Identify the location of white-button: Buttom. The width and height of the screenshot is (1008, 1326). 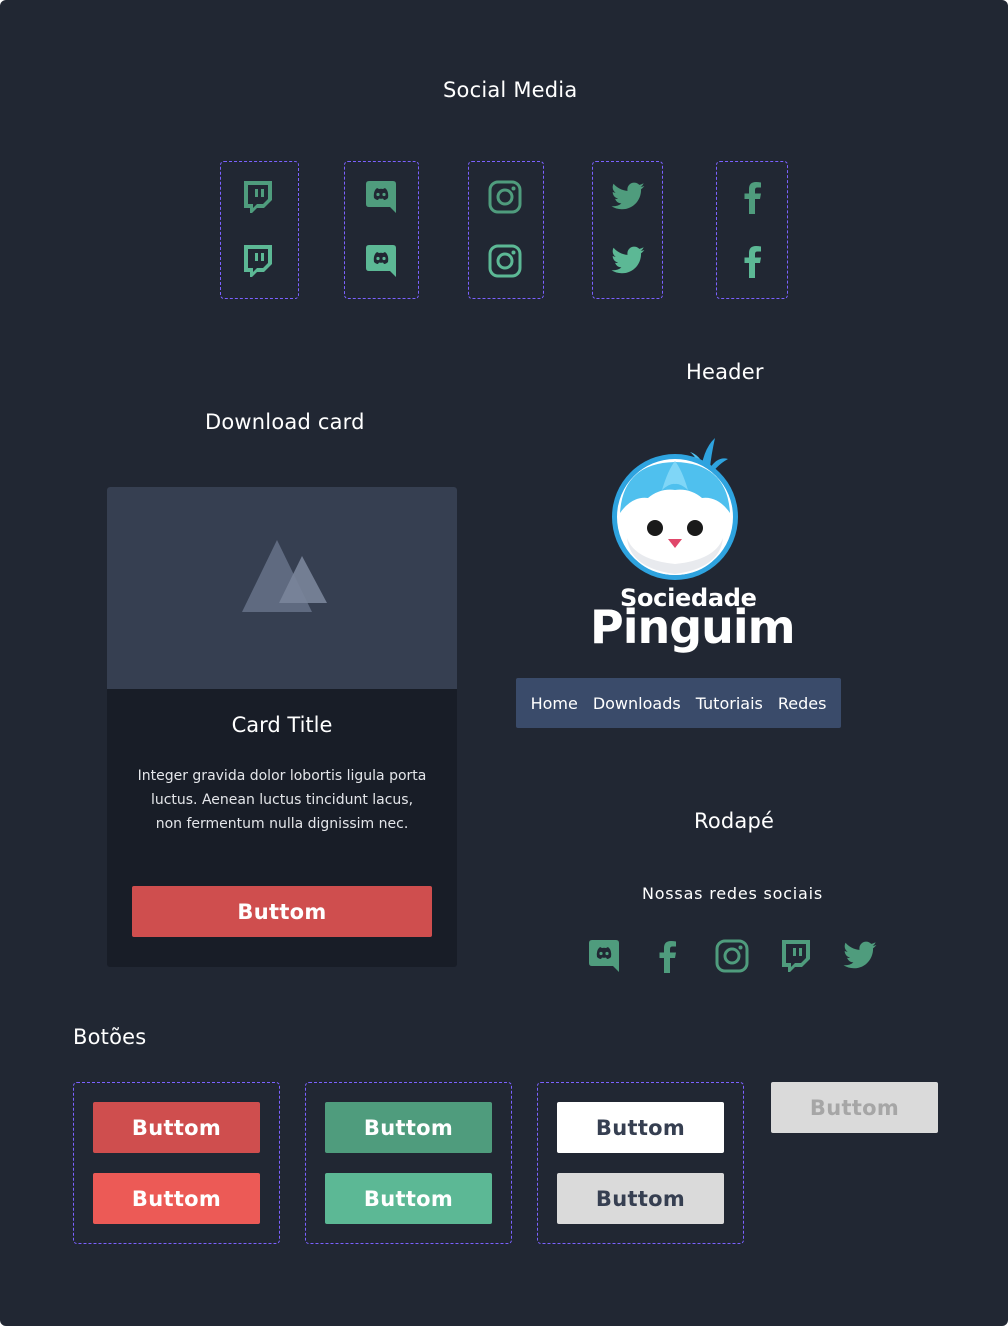
(640, 1127).